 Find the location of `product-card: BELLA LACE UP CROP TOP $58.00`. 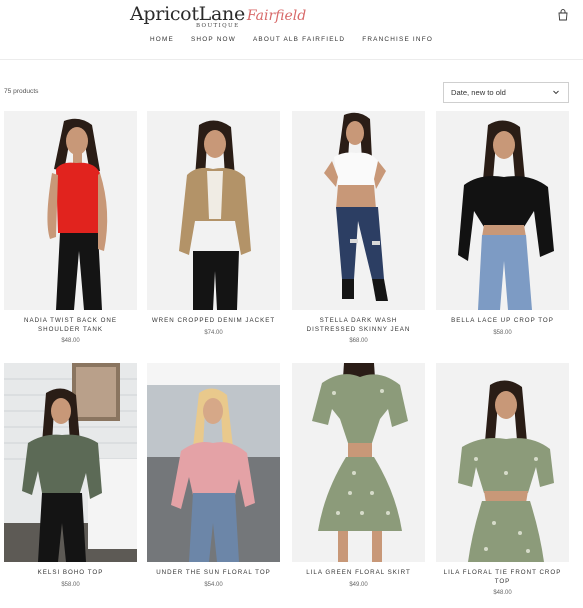

product-card: BELLA LACE UP CROP TOP $58.00 is located at coordinates (502, 223).